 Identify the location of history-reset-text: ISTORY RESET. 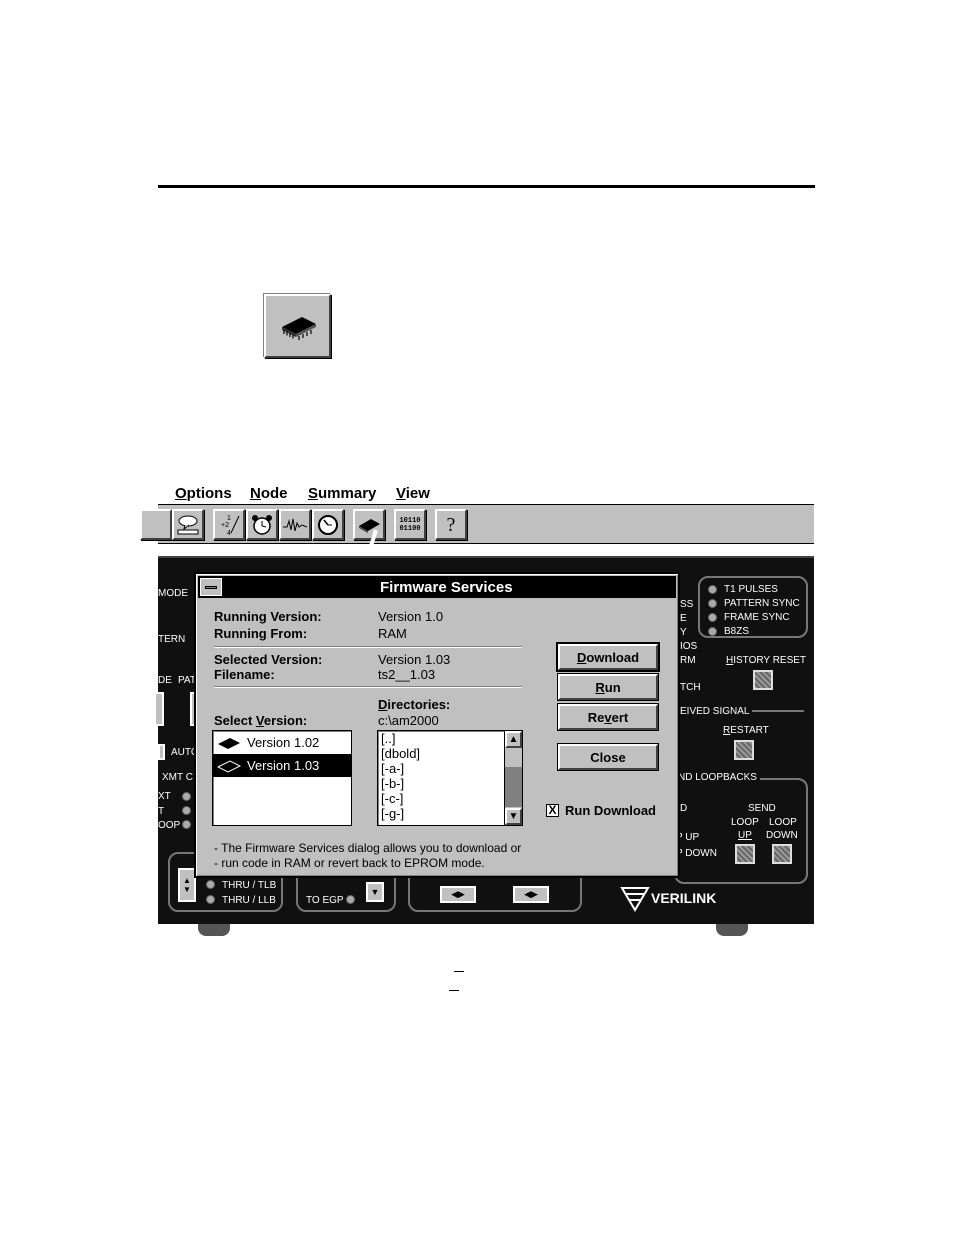
(770, 660).